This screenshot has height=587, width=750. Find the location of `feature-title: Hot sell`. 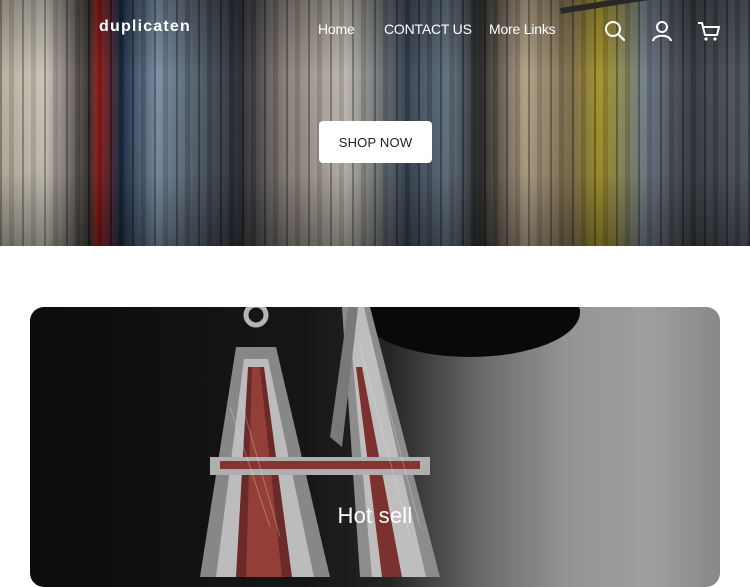

feature-title: Hot sell is located at coordinates (375, 515).